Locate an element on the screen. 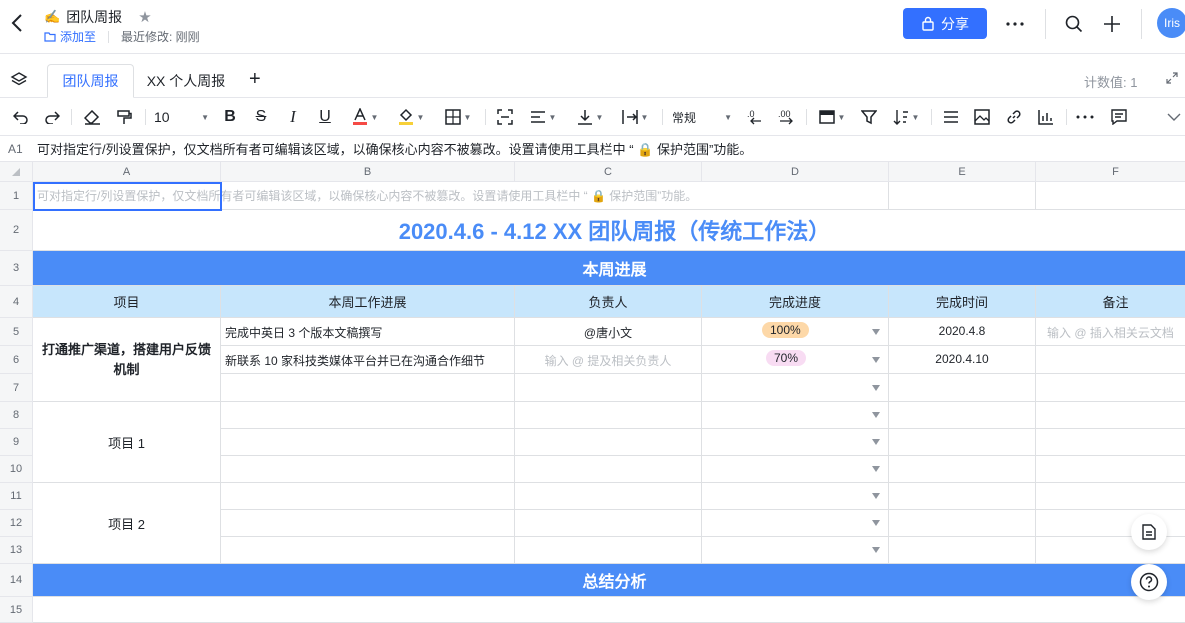 This screenshot has width=1185, height=623. project-1-cell: 项目 1 is located at coordinates (127, 442).